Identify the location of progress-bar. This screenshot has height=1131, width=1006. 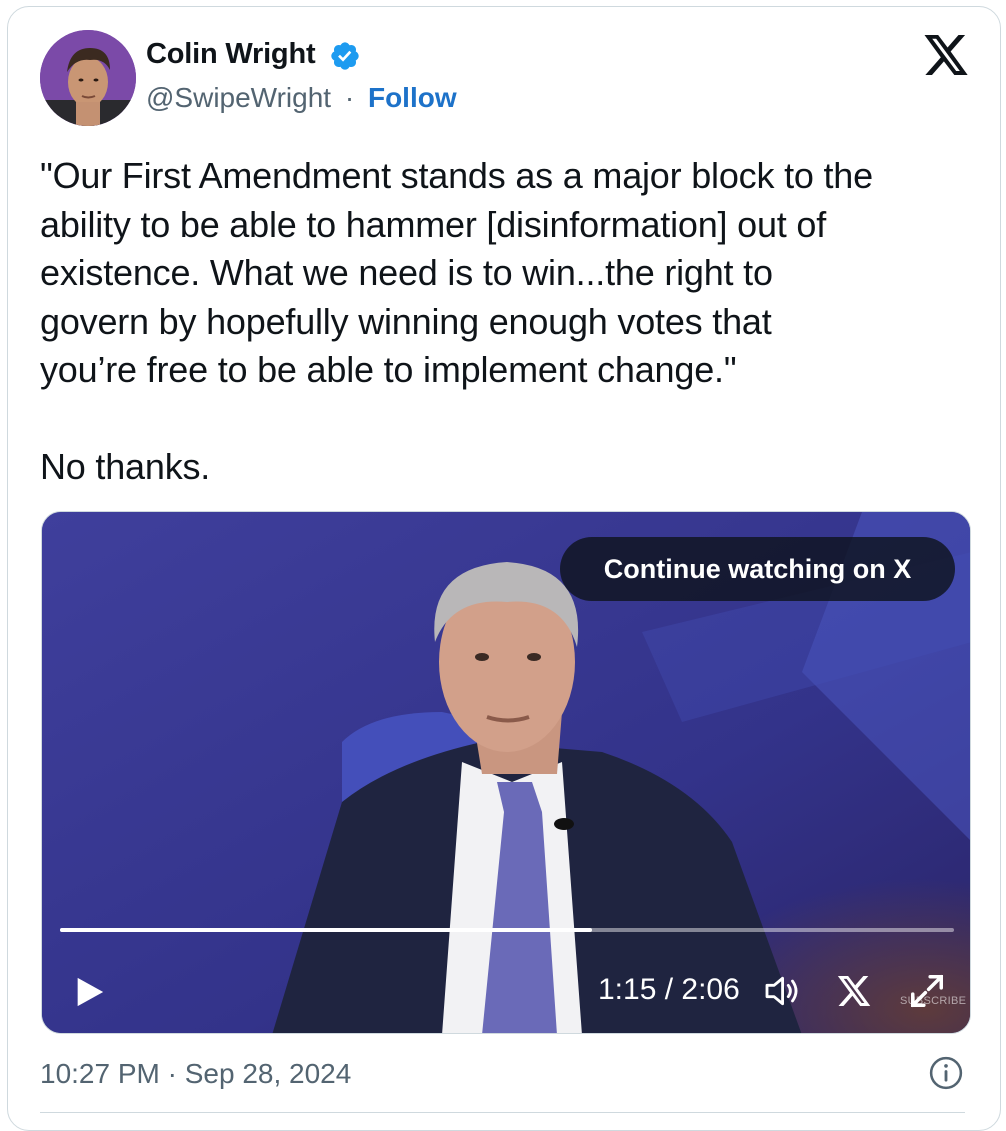
(507, 930).